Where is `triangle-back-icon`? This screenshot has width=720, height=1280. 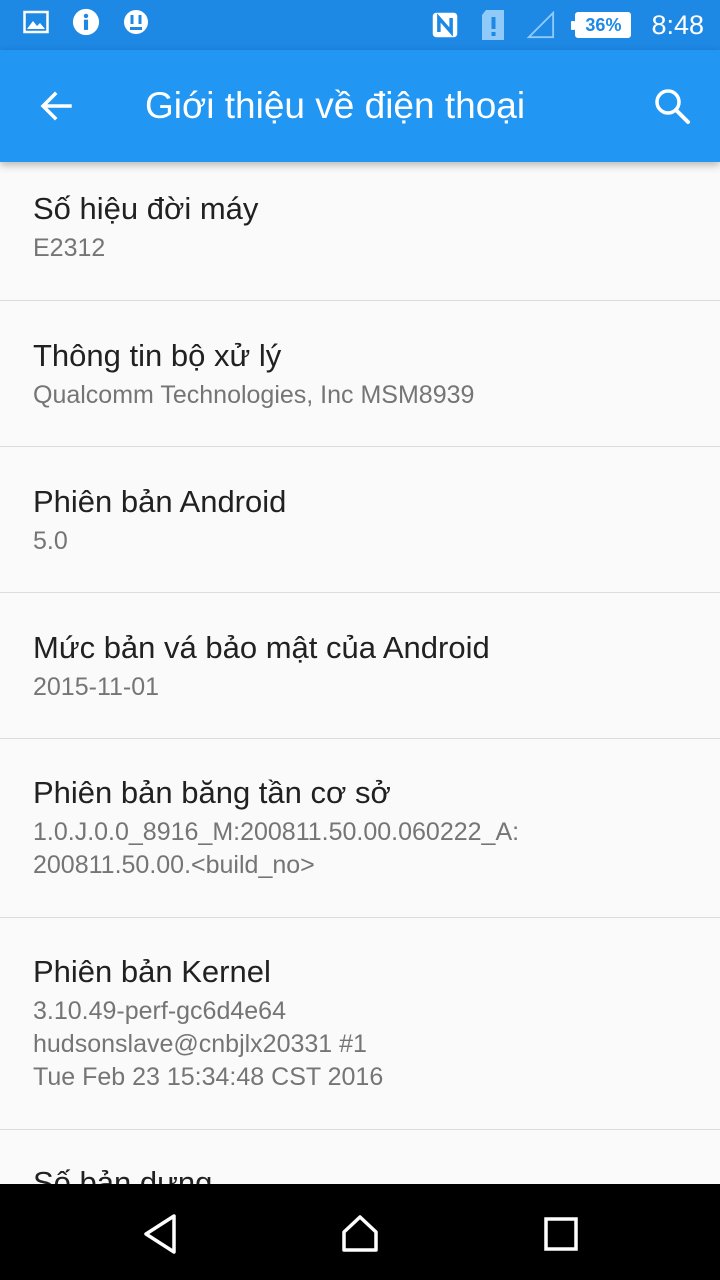 triangle-back-icon is located at coordinates (160, 1234).